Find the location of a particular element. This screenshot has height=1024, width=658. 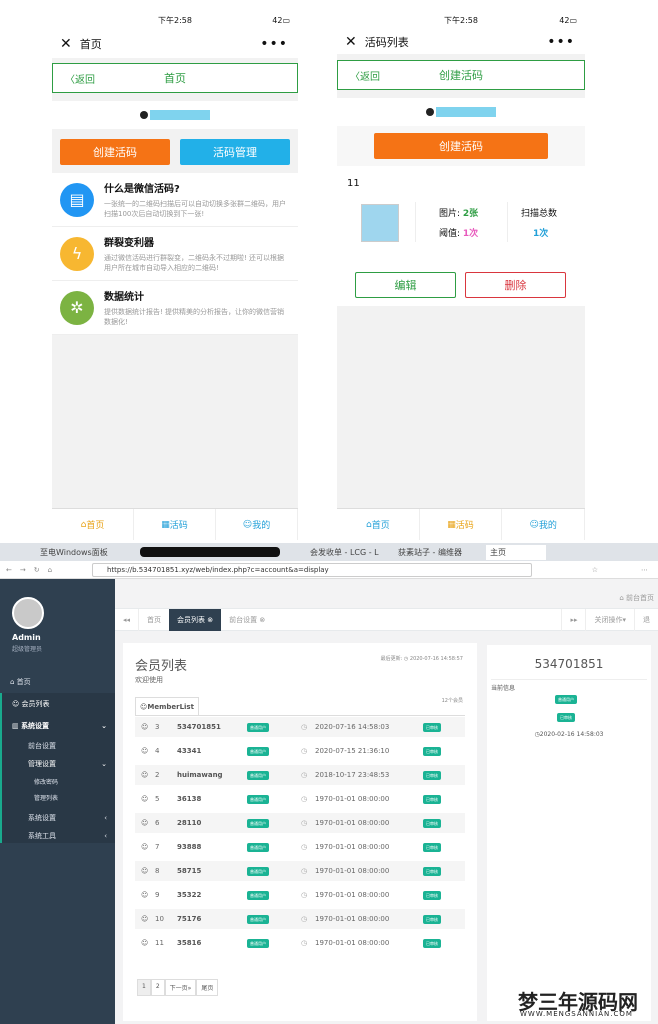

tab-front-settings: 前台设置 ⊗ is located at coordinates (247, 620).